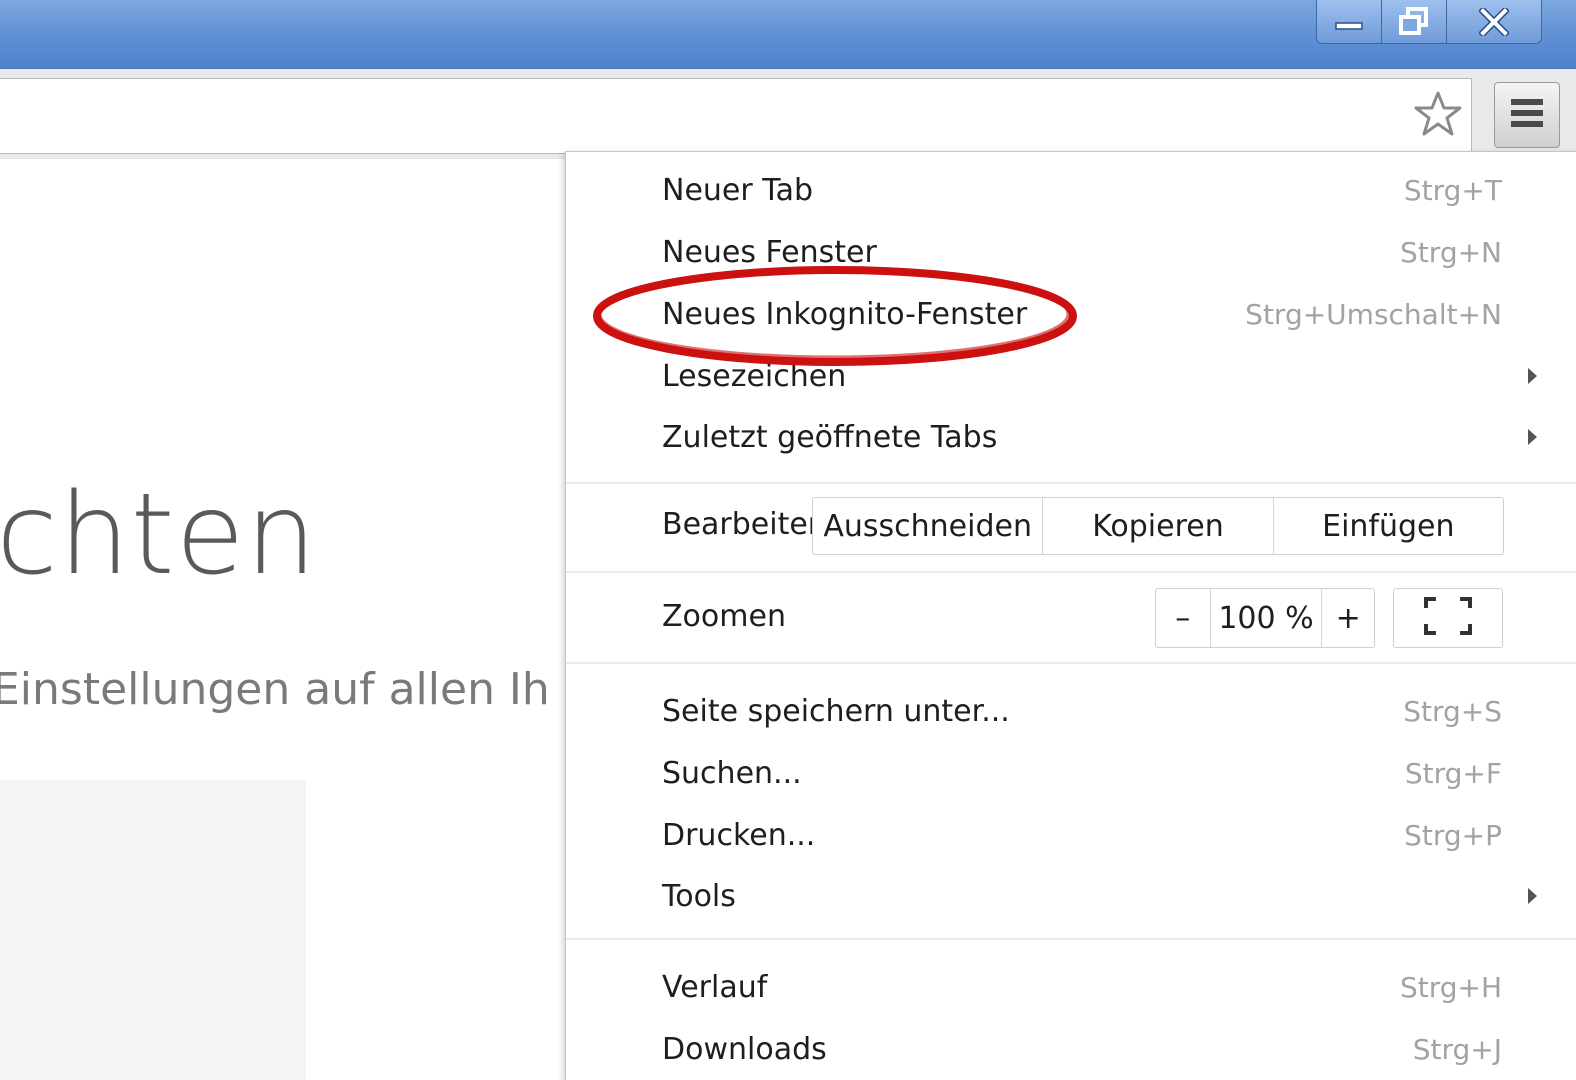  Describe the element at coordinates (1082, 711) in the screenshot. I see `menu-item-save-page: Seite speichern unter... Strg+S` at that location.